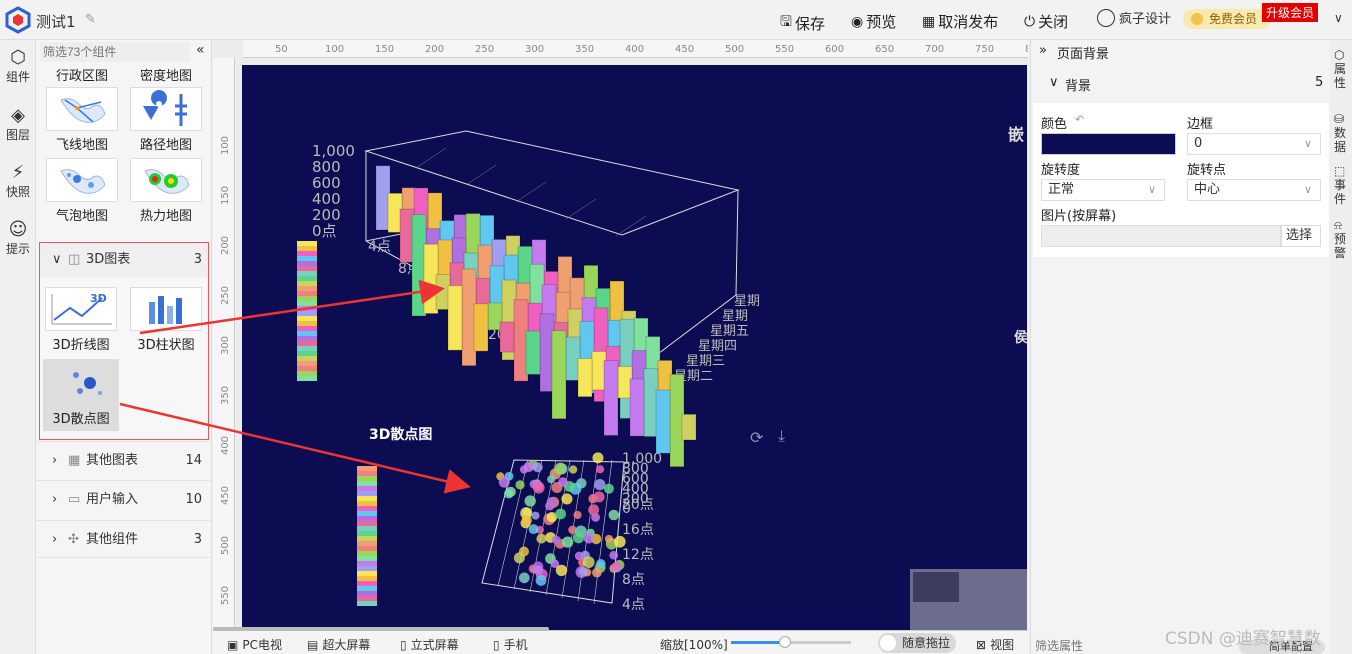  What do you see at coordinates (585, 49) in the screenshot?
I see `ruler-top-label: 350` at bounding box center [585, 49].